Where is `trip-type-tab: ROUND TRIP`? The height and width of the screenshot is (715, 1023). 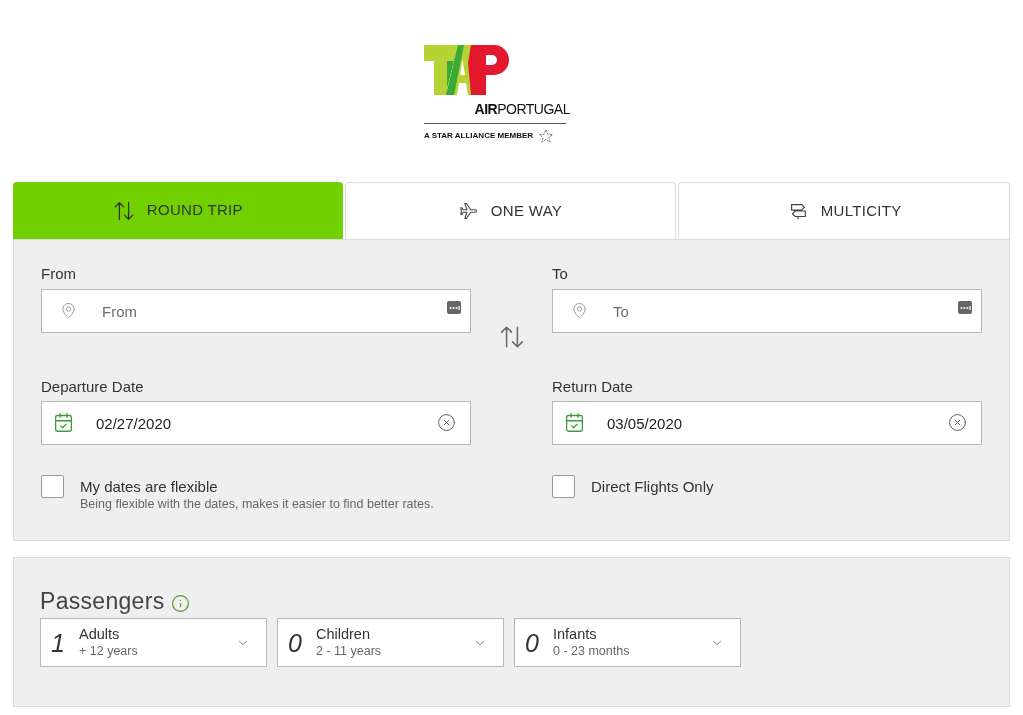 trip-type-tab: ROUND TRIP is located at coordinates (178, 210).